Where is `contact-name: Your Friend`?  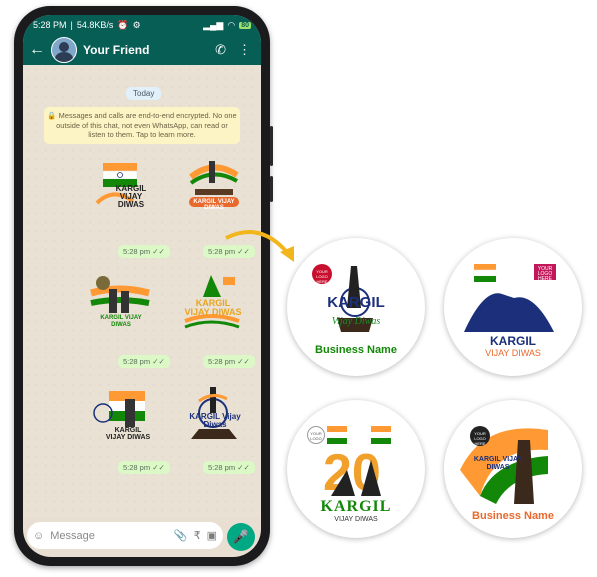
contact-name: Your Friend is located at coordinates (146, 50).